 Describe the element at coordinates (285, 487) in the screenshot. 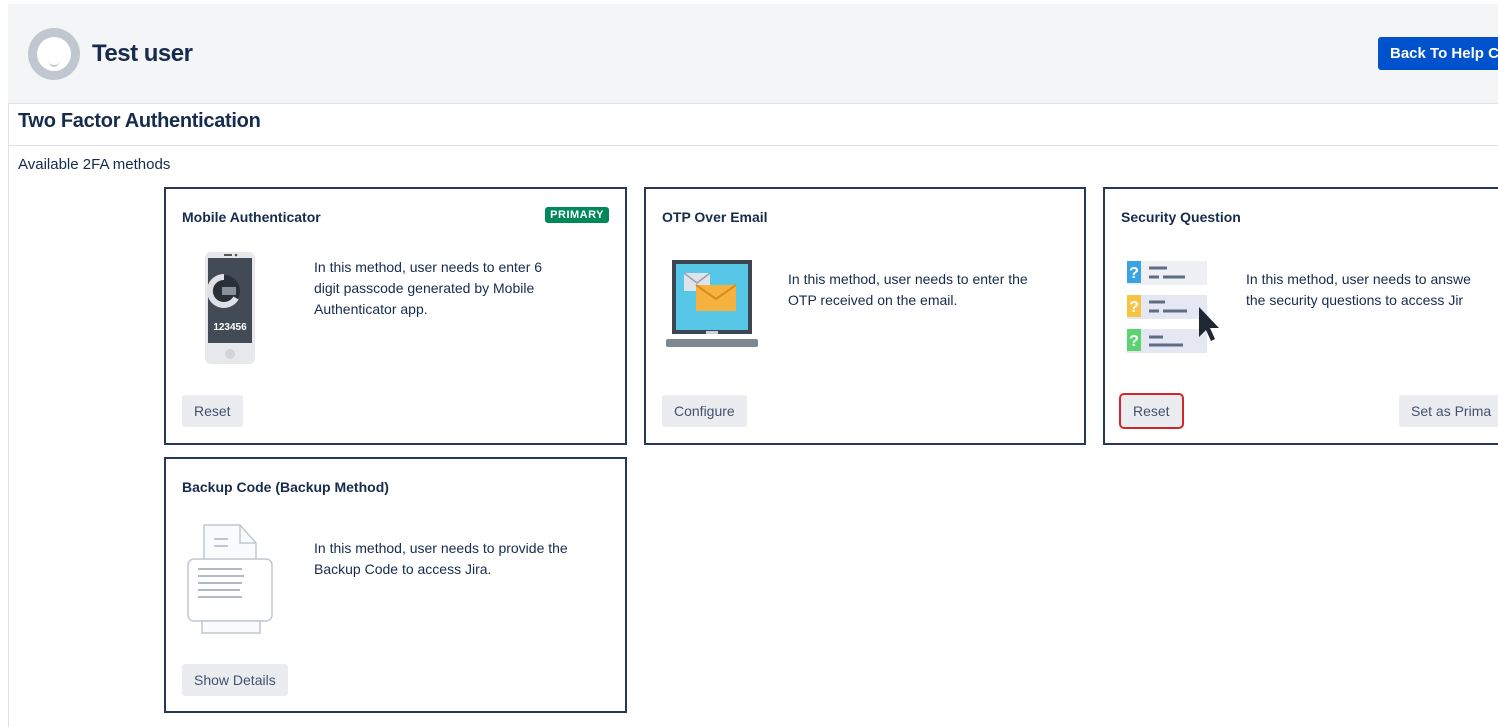

I see `method-title: Backup Code (Backup Method)` at that location.